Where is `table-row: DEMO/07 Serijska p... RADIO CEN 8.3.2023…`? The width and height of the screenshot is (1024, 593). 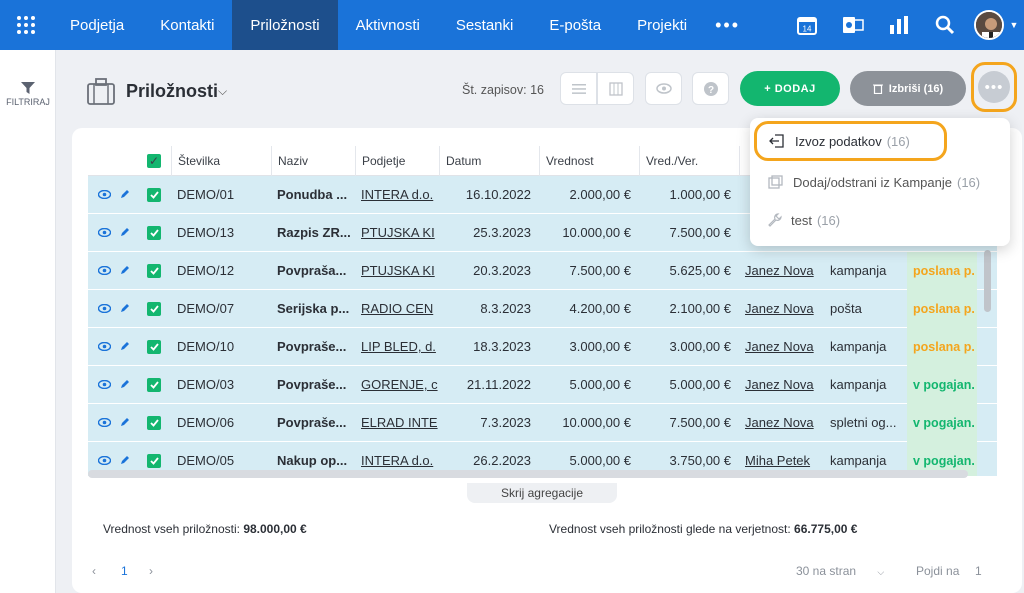
table-row: DEMO/07 Serijska p... RADIO CEN 8.3.2023… is located at coordinates (542, 308).